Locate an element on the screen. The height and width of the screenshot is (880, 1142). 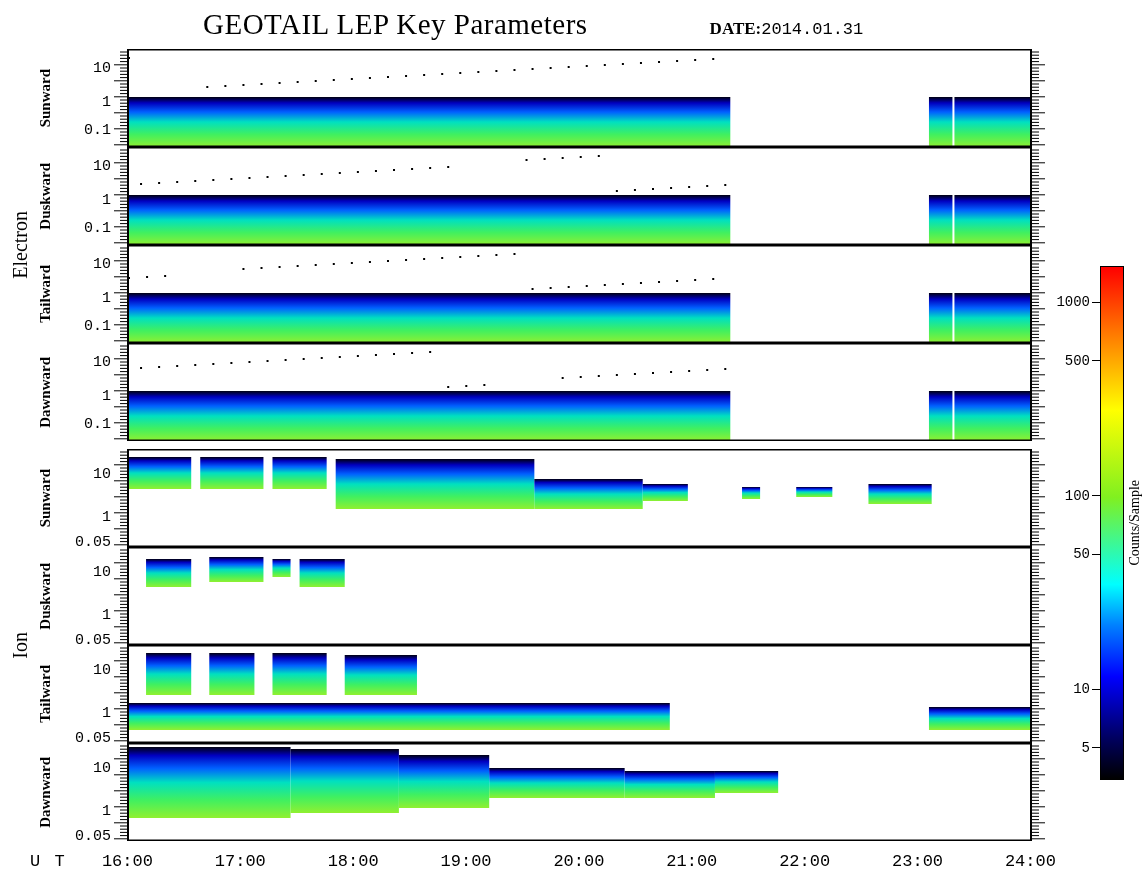
time-tick-label: 19:00 is located at coordinates (466, 861).